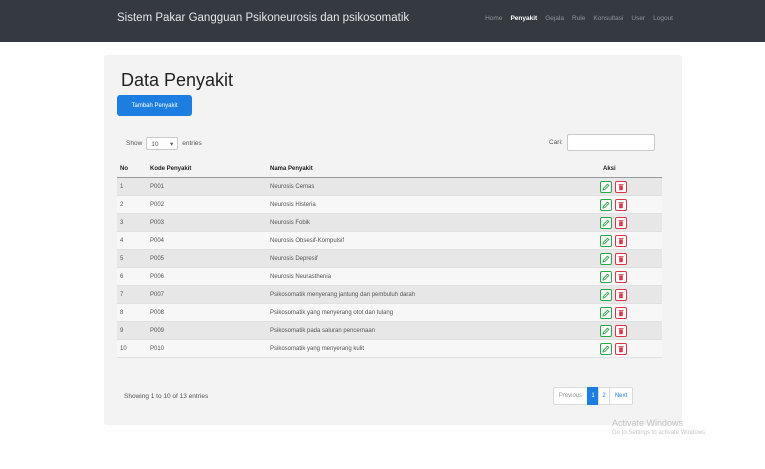  What do you see at coordinates (132, 169) in the screenshot?
I see `header-no: No` at bounding box center [132, 169].